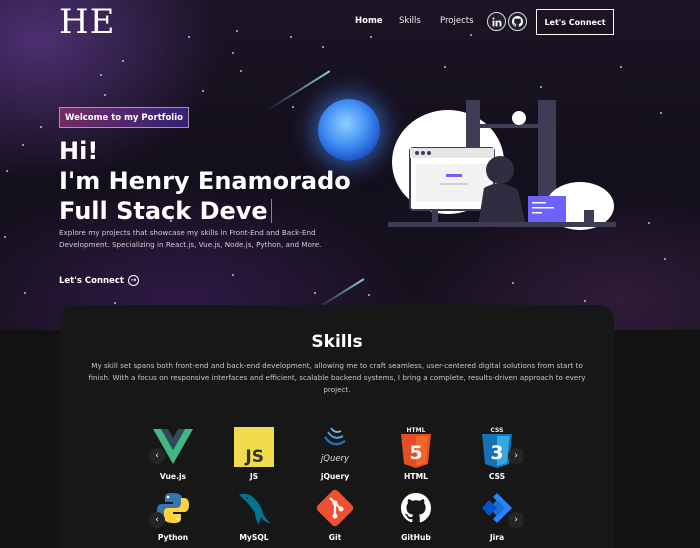 This screenshot has height=548, width=700. I want to click on skill-html: HTML 5 HTML, so click(416, 453).